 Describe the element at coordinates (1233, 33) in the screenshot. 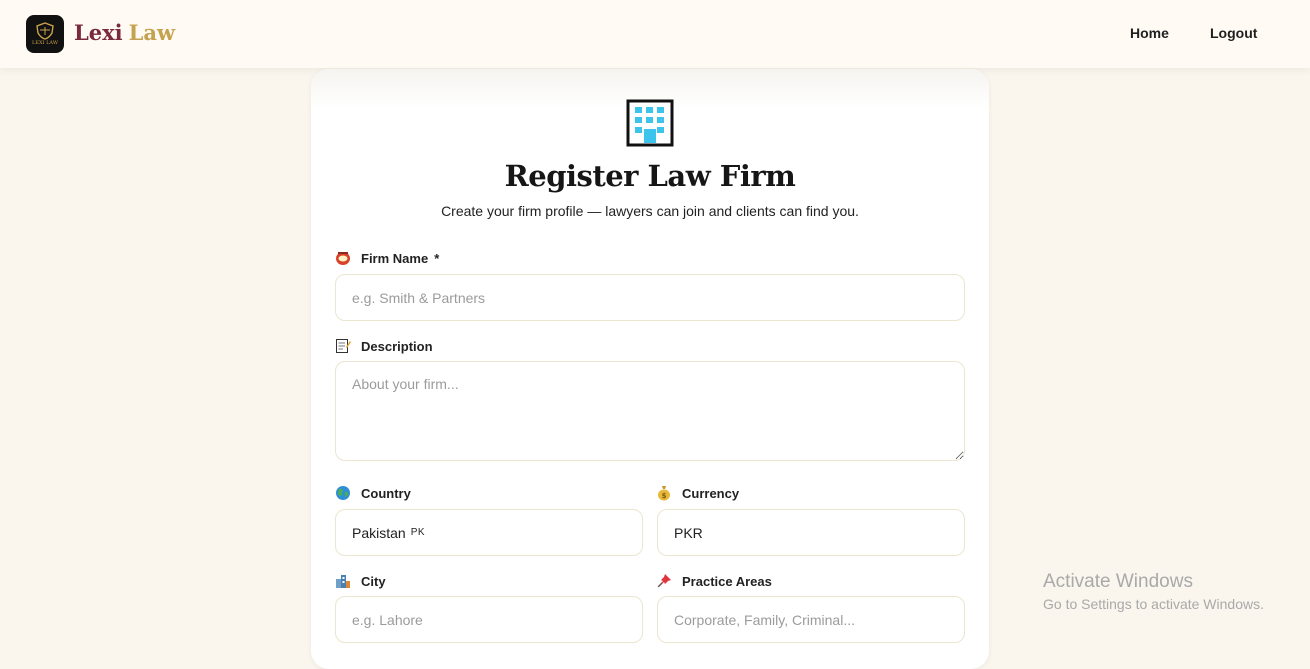

I see `nav-logout-link: Logout` at that location.